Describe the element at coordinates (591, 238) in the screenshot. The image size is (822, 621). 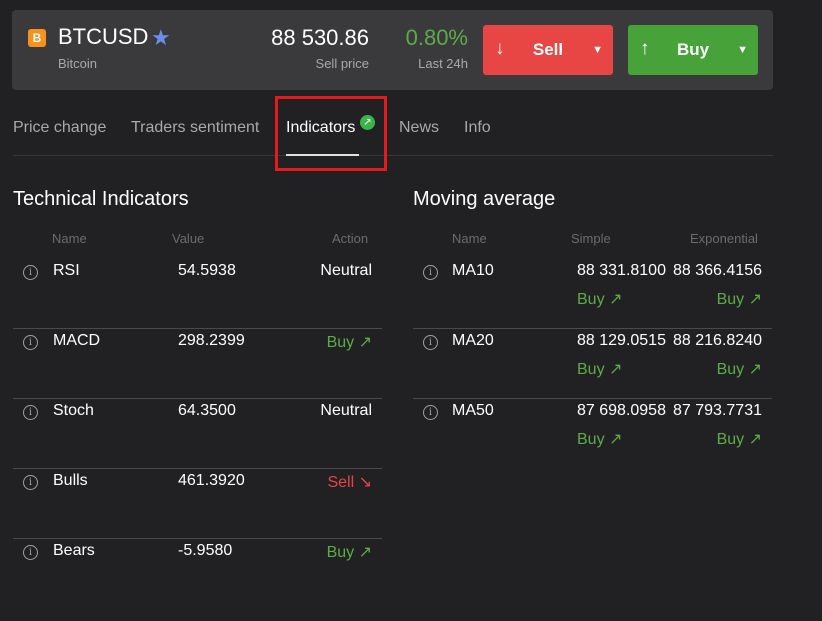
I see `column-header-simple: Simple` at that location.